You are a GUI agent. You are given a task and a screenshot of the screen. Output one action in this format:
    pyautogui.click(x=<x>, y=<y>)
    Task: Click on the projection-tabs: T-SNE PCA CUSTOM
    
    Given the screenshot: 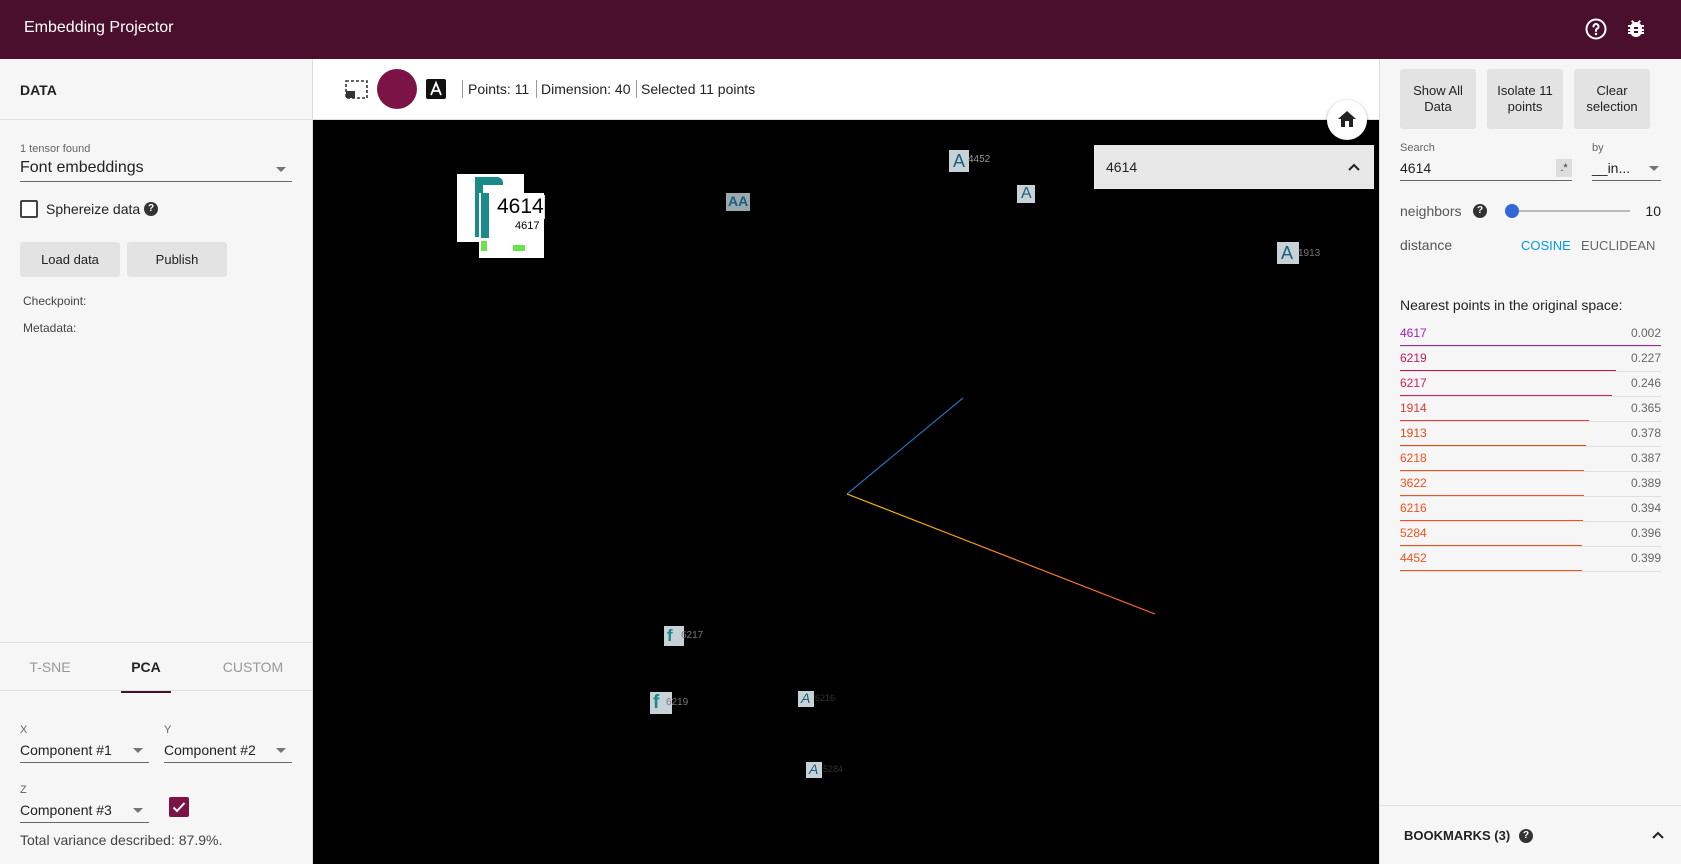 What is the action you would take?
    pyautogui.click(x=156, y=667)
    